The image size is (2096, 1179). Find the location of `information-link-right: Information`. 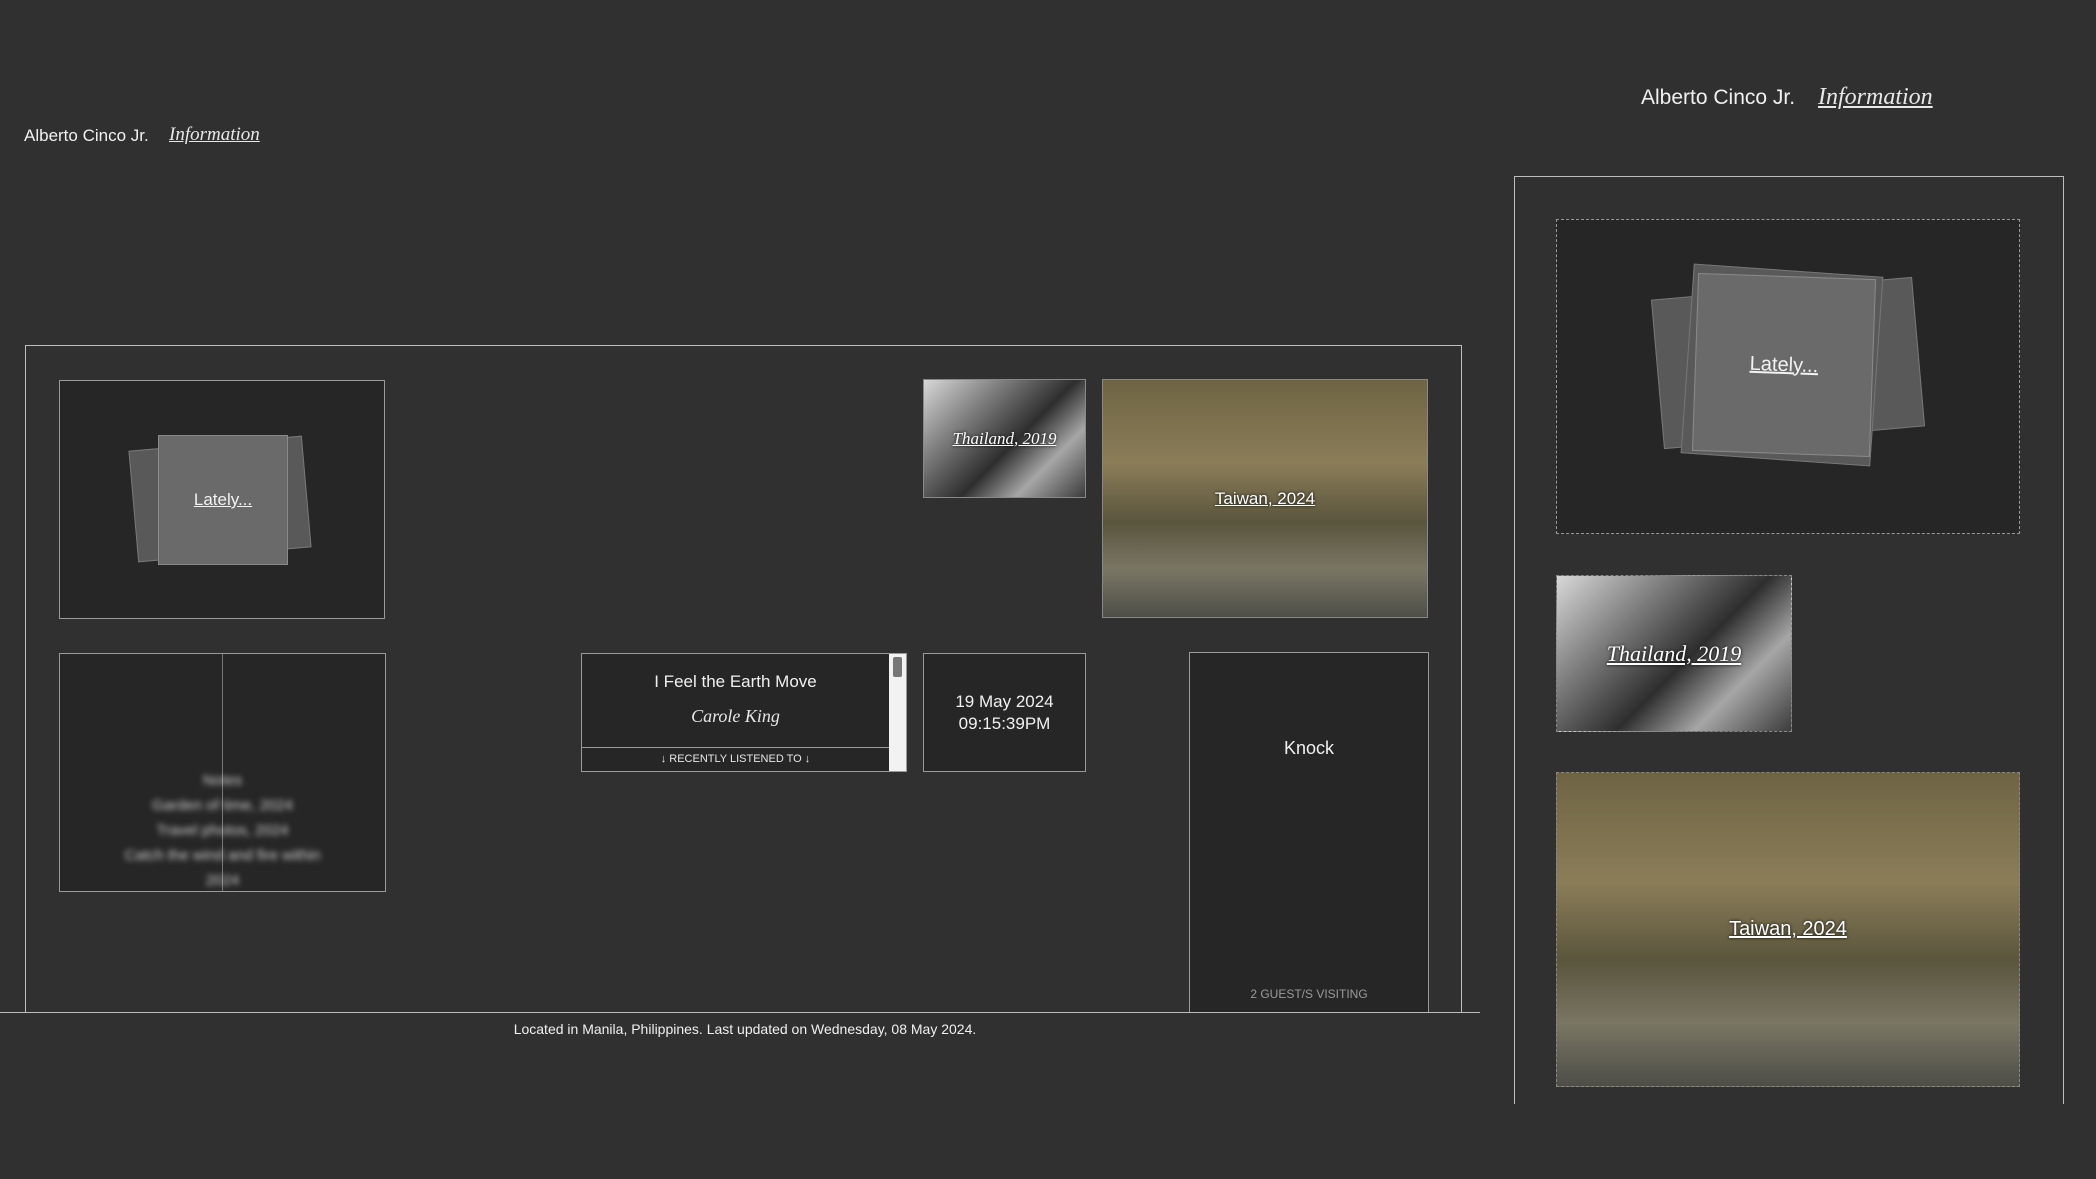

information-link-right: Information is located at coordinates (1875, 97).